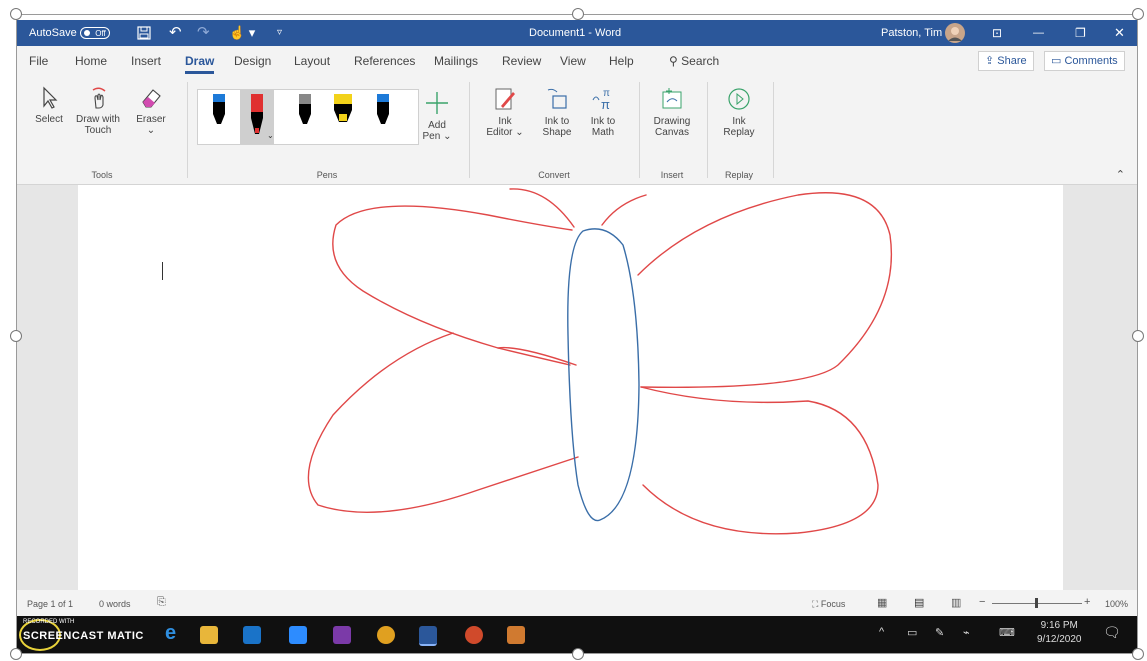 This screenshot has height=661, width=1147. What do you see at coordinates (452, 285) in the screenshot?
I see `ink-stroke-wing-upper-left` at bounding box center [452, 285].